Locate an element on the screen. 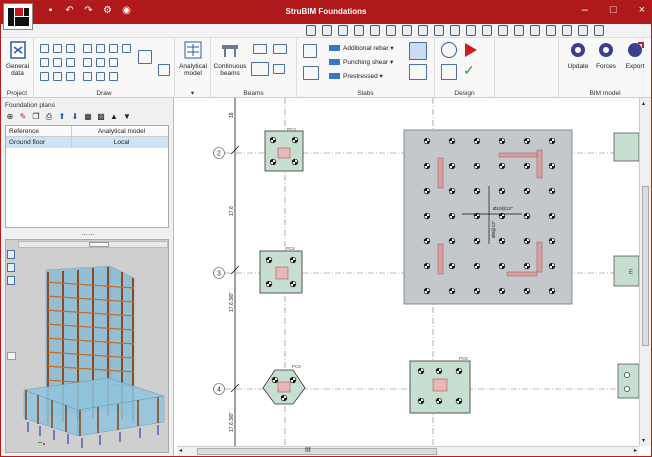 The image size is (652, 457). minimize-button: – is located at coordinates (585, 10).